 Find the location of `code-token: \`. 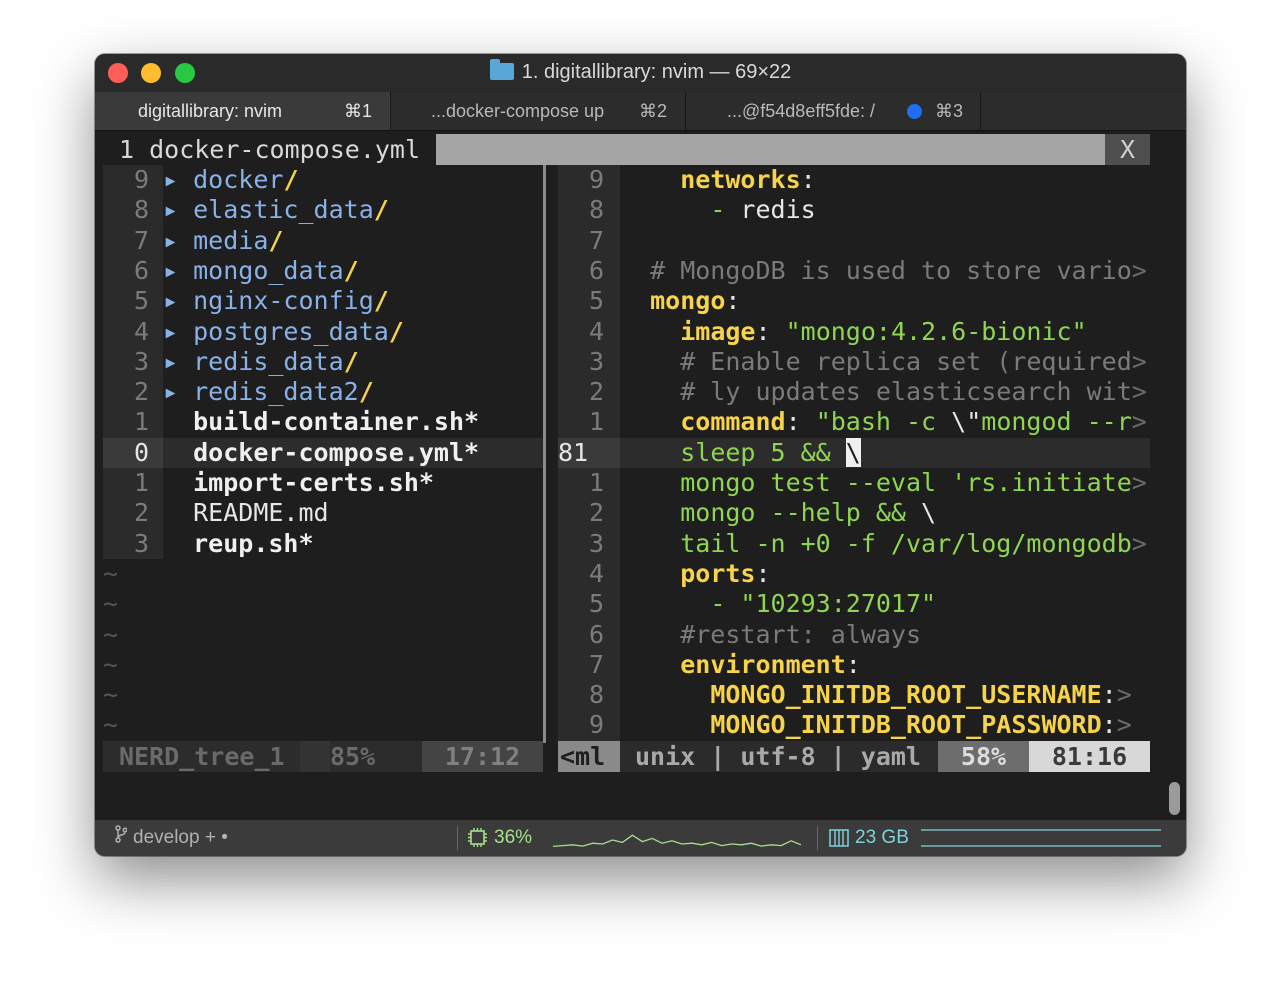

code-token: \ is located at coordinates (929, 512).